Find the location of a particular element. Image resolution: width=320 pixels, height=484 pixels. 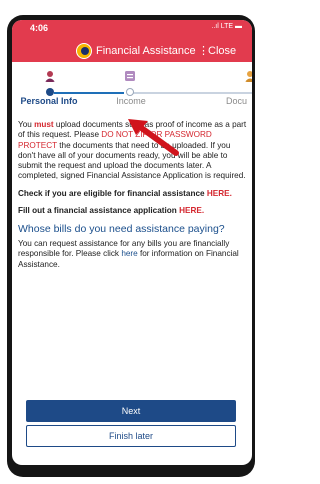

status-time: 4:06 is located at coordinates (39, 28).